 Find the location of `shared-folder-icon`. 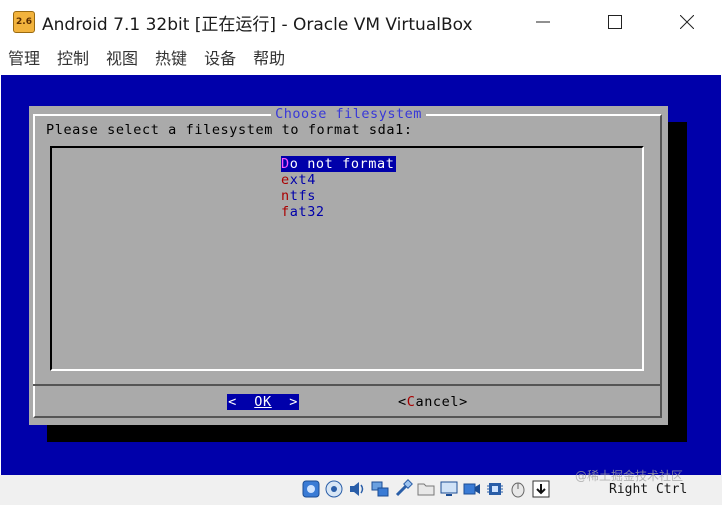

shared-folder-icon is located at coordinates (426, 489).